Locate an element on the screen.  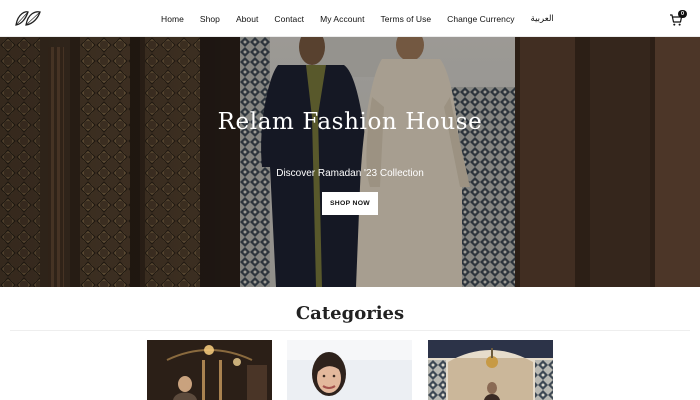
double-leaf-logo-icon is located at coordinates (28, 18).